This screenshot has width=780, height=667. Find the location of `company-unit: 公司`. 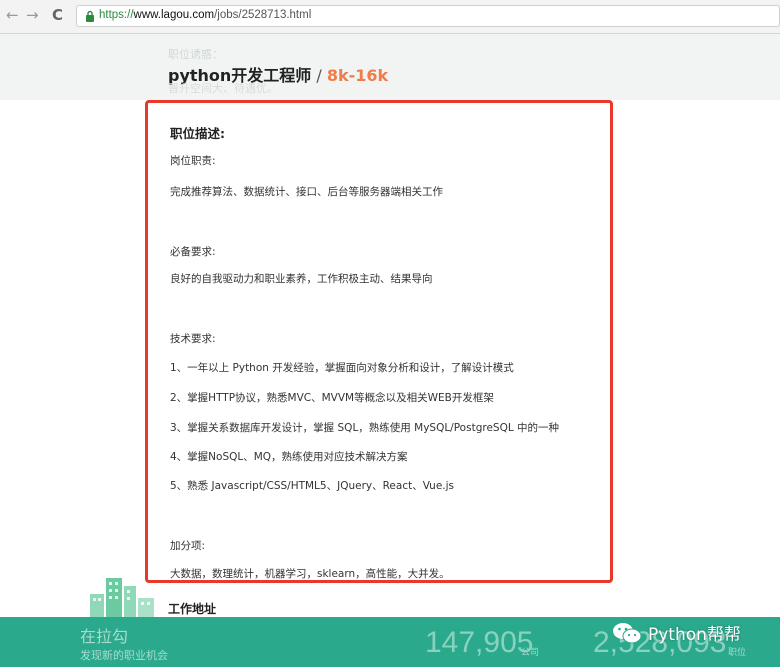

company-unit: 公司 is located at coordinates (530, 653).